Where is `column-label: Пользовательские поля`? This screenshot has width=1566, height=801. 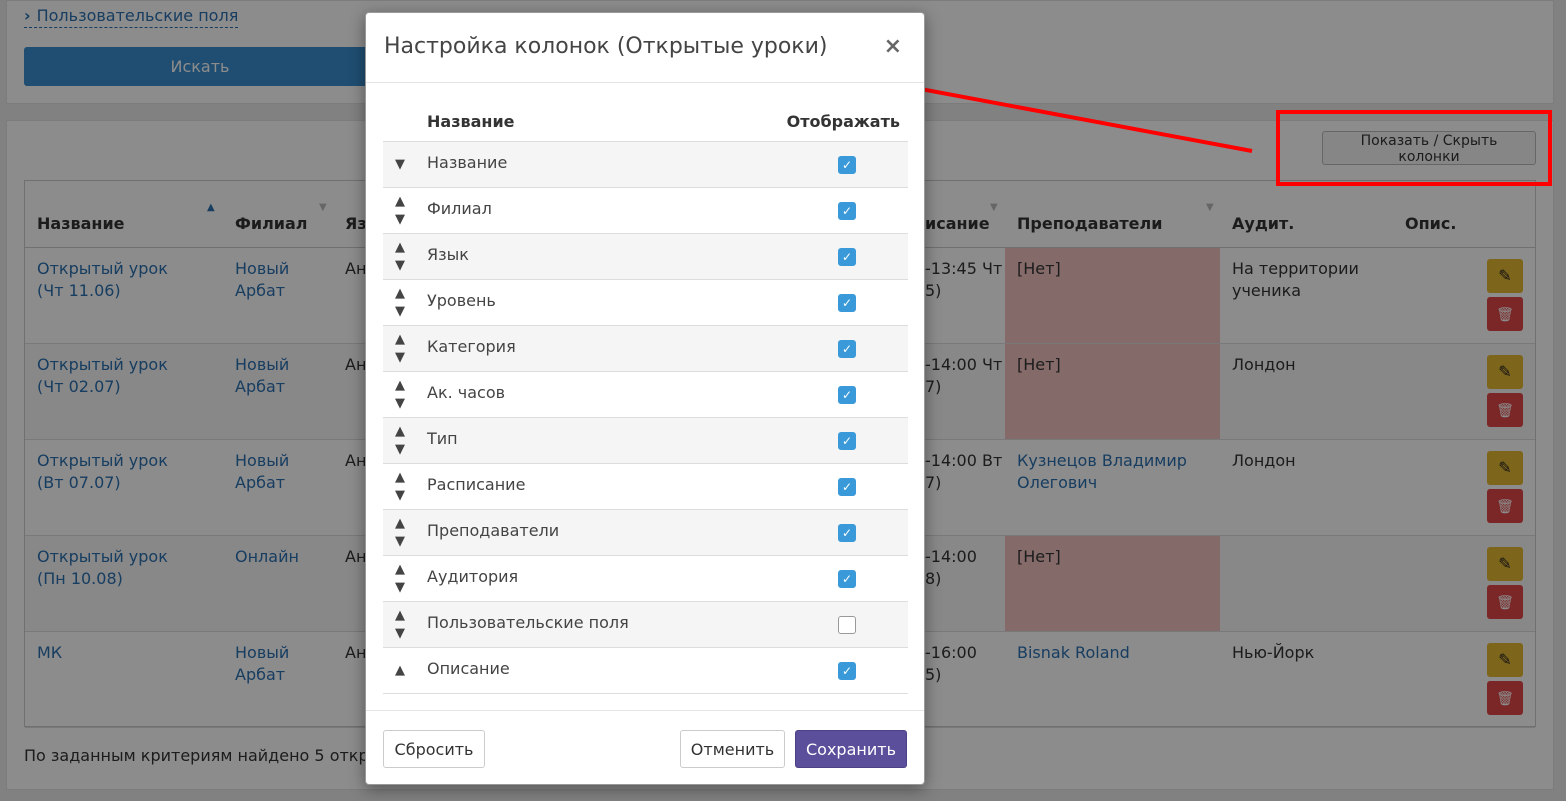 column-label: Пользовательские поля is located at coordinates (528, 622).